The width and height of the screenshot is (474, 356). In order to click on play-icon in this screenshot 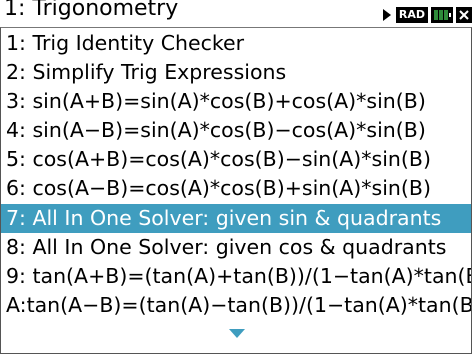, I will do `click(386, 15)`.